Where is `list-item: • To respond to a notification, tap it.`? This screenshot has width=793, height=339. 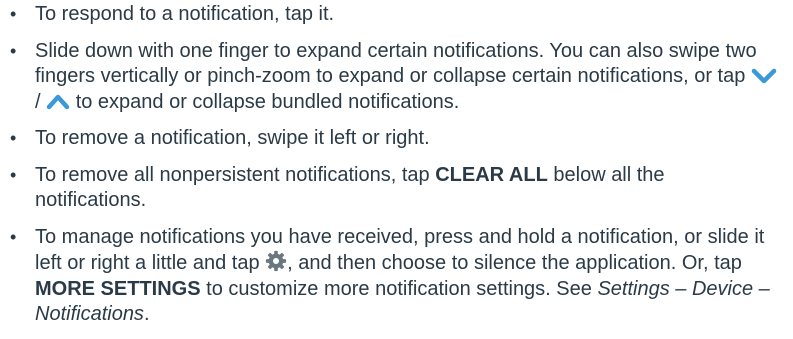 list-item: • To respond to a notification, tap it. is located at coordinates (396, 15).